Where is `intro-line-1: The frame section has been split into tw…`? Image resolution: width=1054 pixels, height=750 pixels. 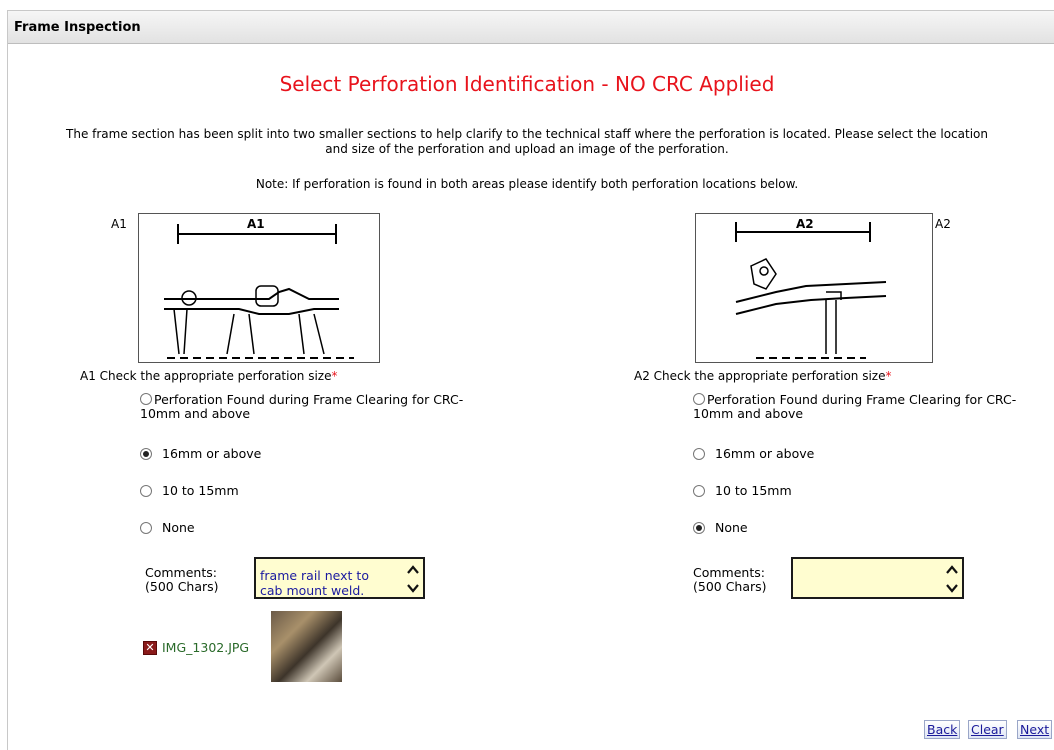 intro-line-1: The frame section has been split into tw… is located at coordinates (527, 134).